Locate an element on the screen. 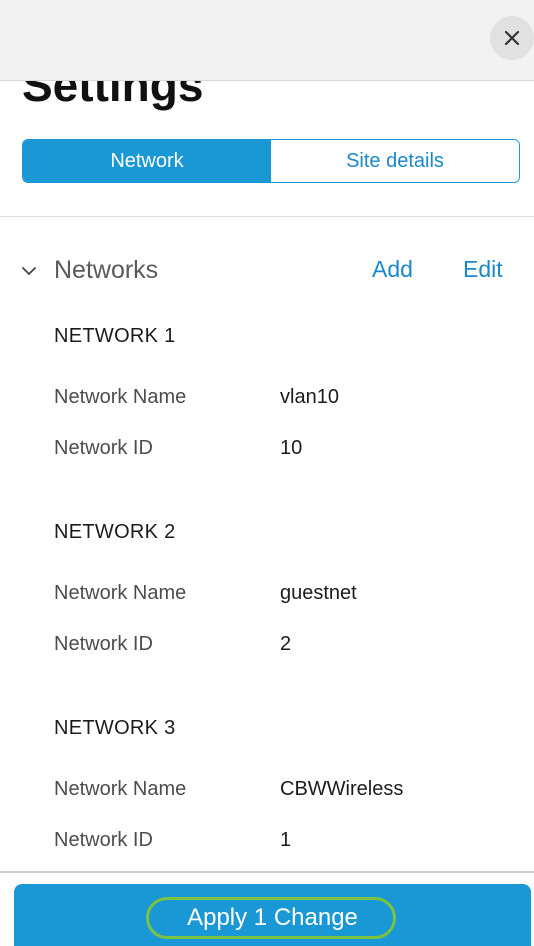 The image size is (534, 946). network-heading: NETWORK 1 is located at coordinates (115, 336).